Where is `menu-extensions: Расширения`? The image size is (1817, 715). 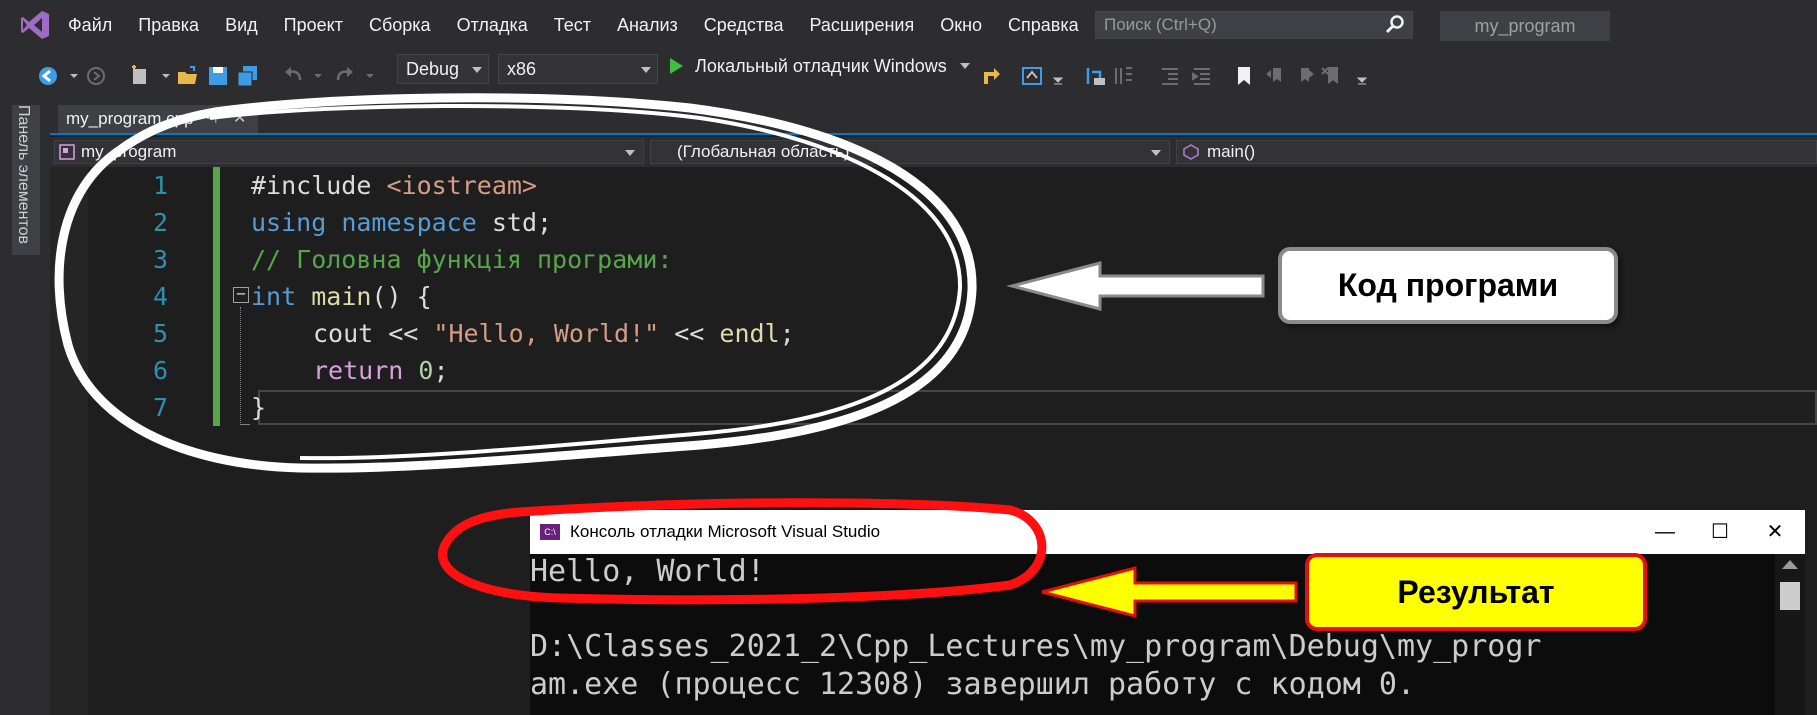 menu-extensions: Расширения is located at coordinates (862, 25).